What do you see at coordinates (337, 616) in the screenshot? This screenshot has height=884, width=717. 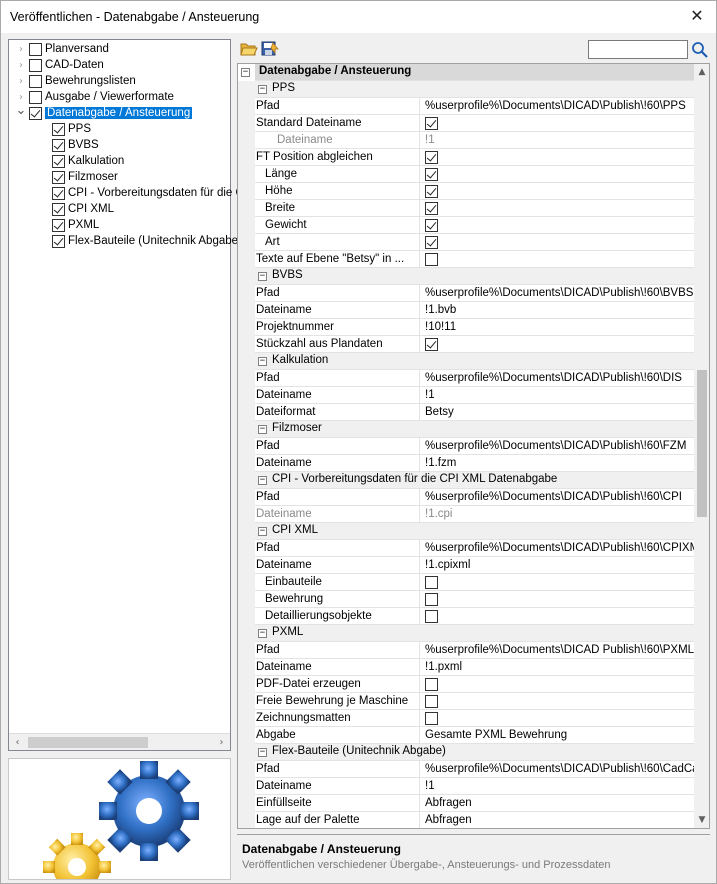 I see `property-name: Detaillierungsobjekte` at bounding box center [337, 616].